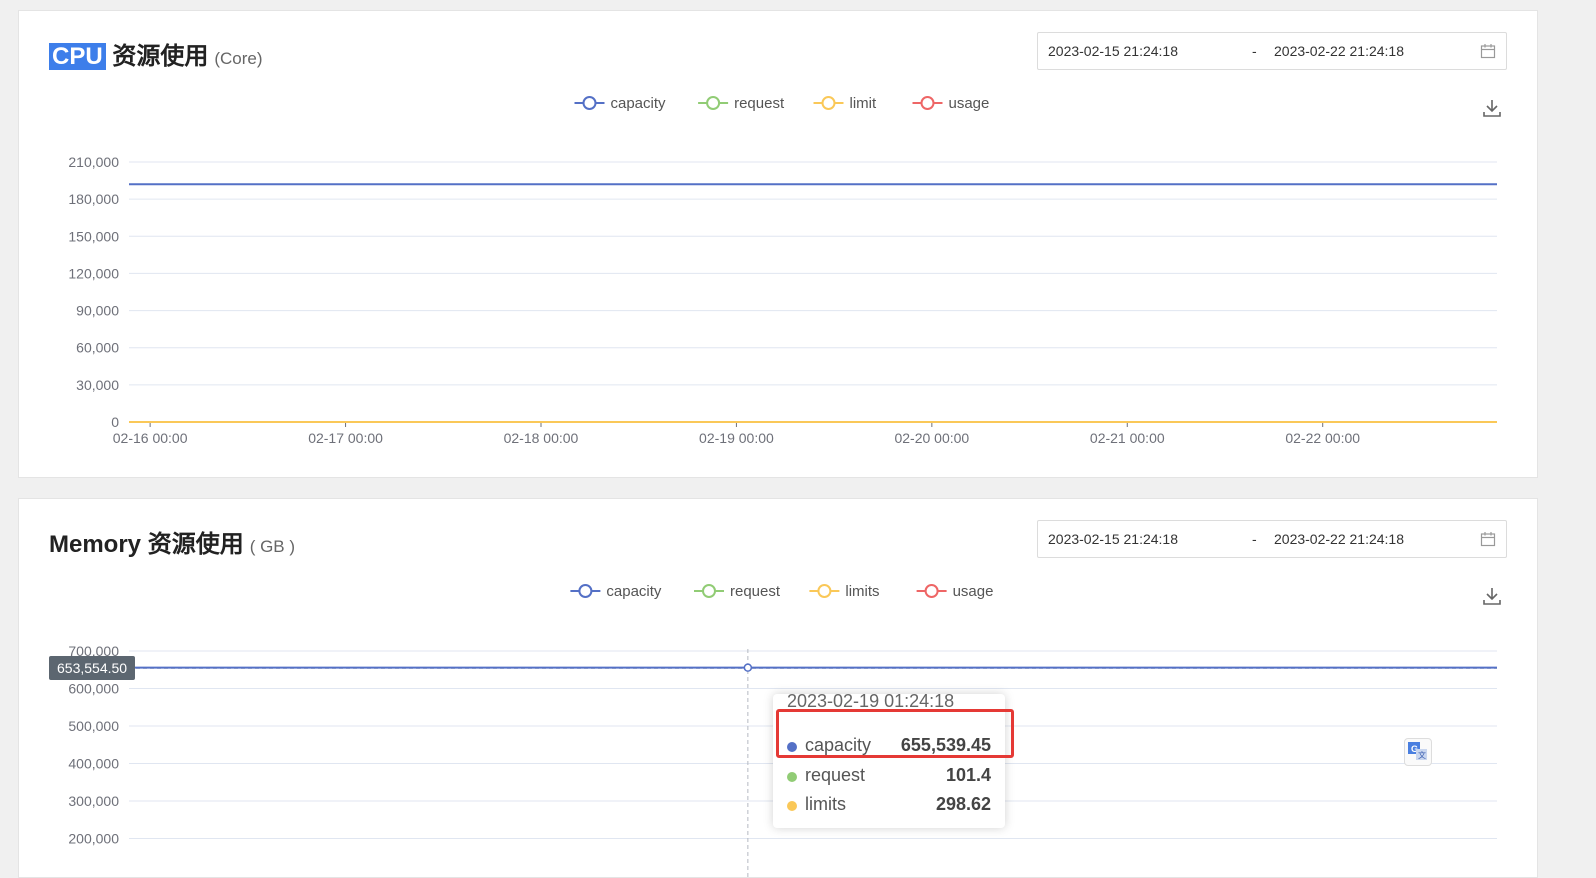 The height and width of the screenshot is (878, 1596). I want to click on legend-item-limits: limits, so click(844, 591).